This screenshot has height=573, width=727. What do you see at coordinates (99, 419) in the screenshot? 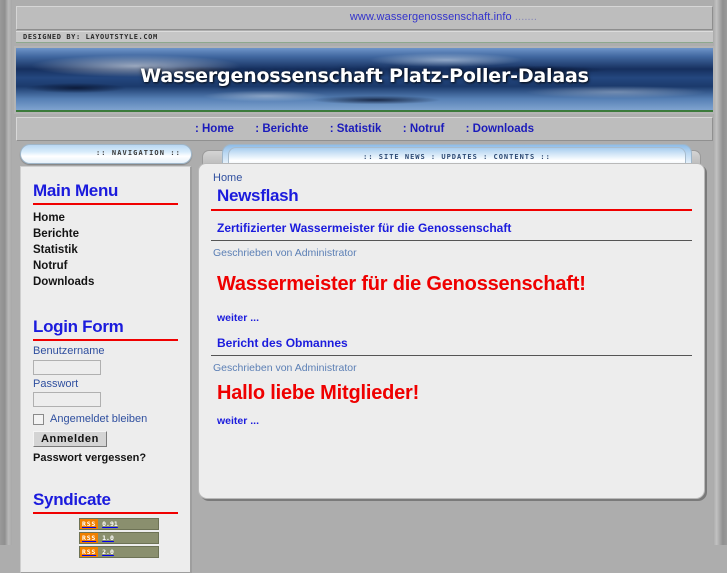
I see `remember-me-label: Angemeldet bleiben` at bounding box center [99, 419].